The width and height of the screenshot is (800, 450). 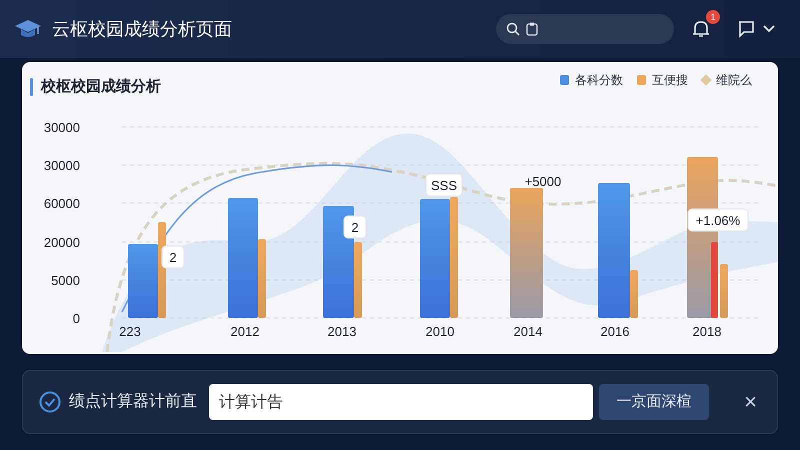 I want to click on submit-button: 一京面深楦, so click(x=654, y=402).